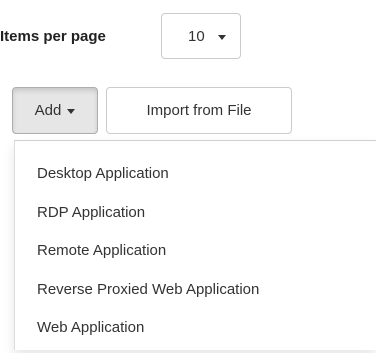 The height and width of the screenshot is (353, 376). I want to click on items-per-page-label: Items per page, so click(53, 36).